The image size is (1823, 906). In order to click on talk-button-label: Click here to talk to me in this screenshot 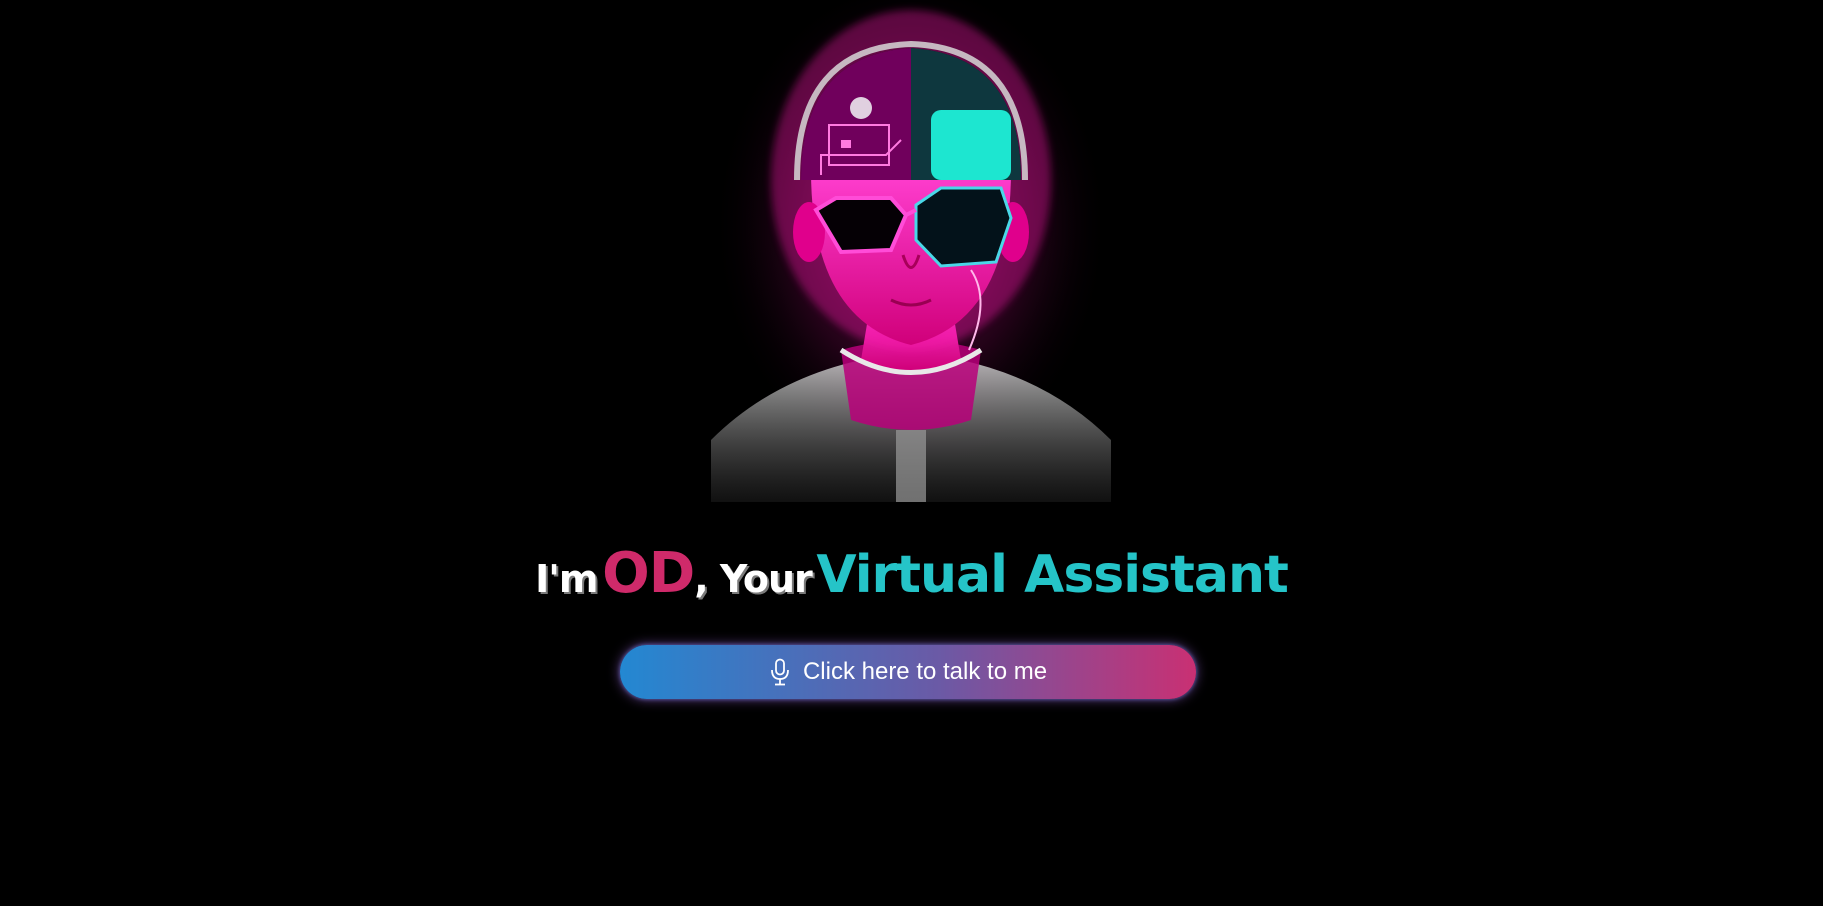, I will do `click(925, 671)`.